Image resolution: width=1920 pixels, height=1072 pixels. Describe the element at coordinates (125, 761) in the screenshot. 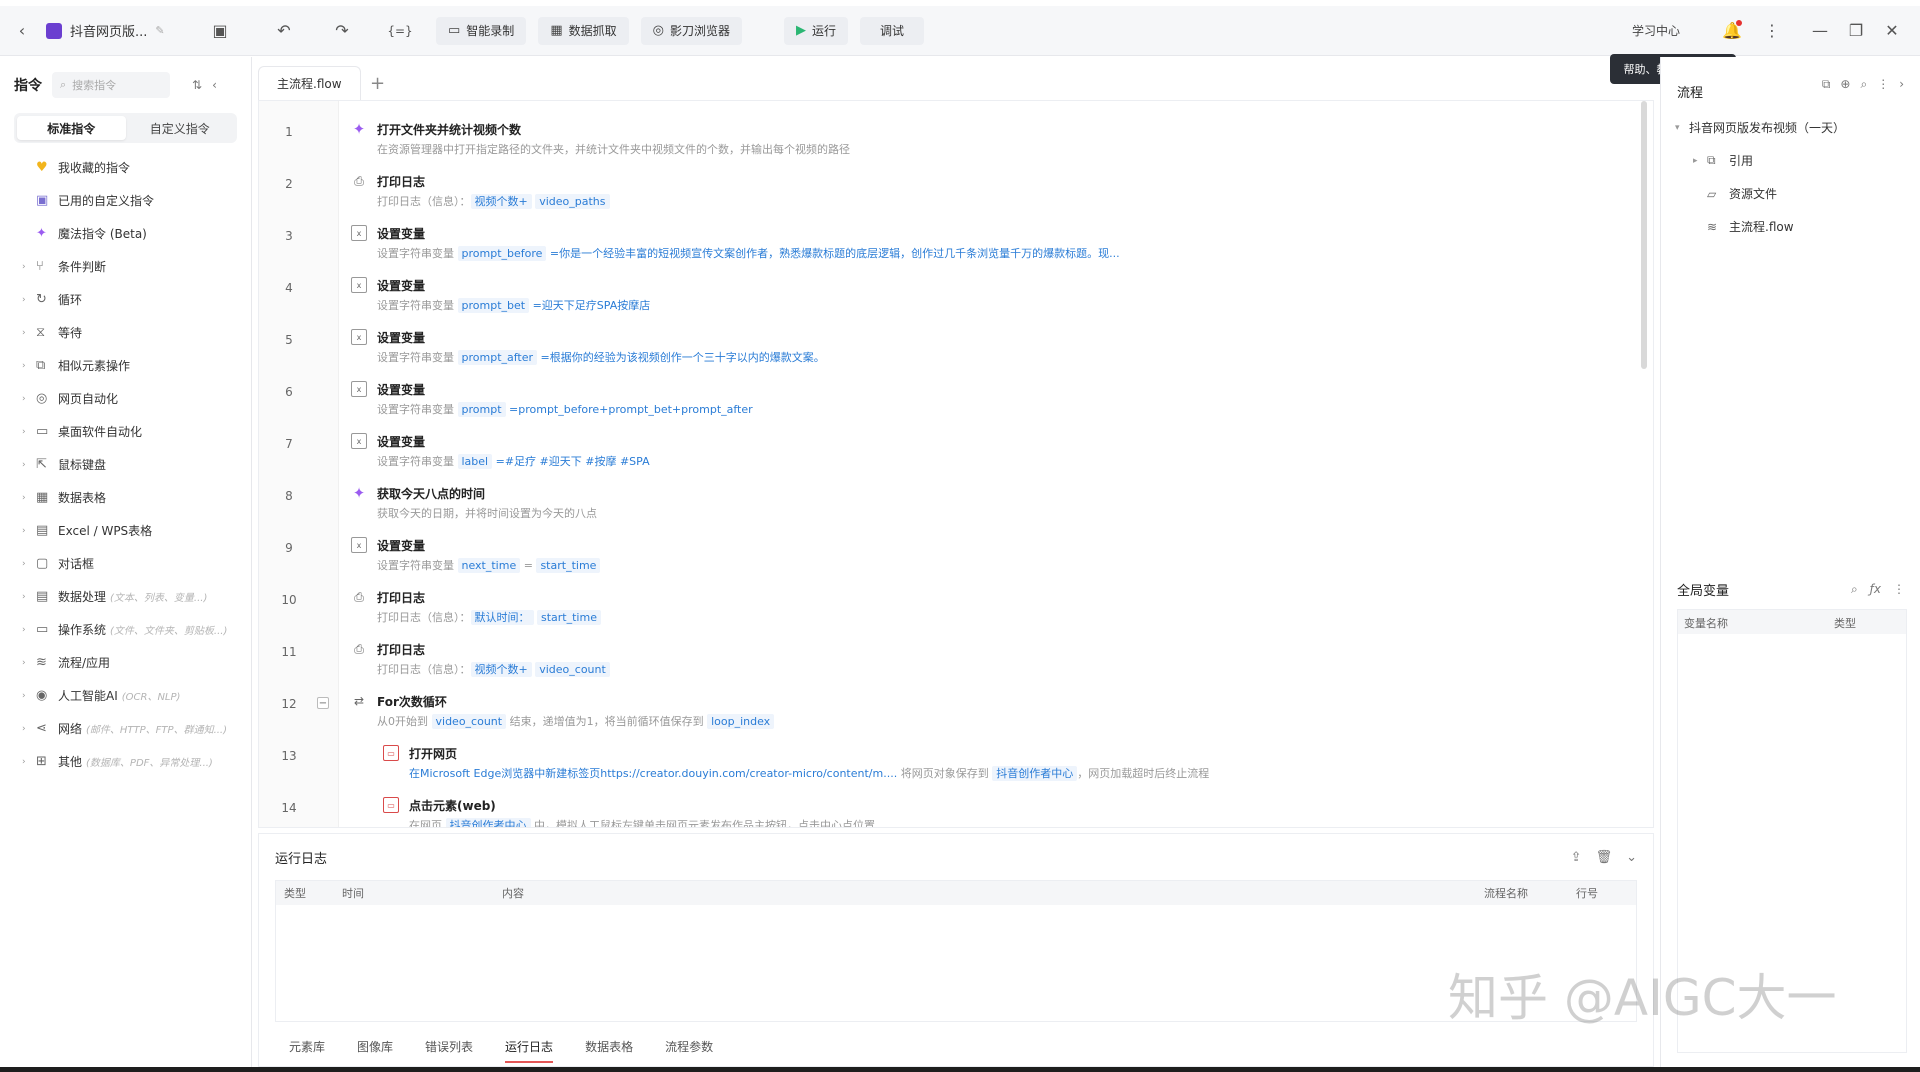

I see `category-other: › ⊞ 其他 (数据库、PDF、异常处理...)` at that location.